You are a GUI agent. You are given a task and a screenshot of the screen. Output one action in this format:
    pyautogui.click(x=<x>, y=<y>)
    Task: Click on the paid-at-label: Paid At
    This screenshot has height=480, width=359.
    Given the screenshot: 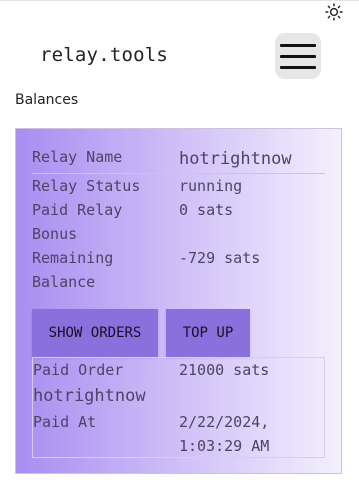 What is the action you would take?
    pyautogui.click(x=65, y=422)
    